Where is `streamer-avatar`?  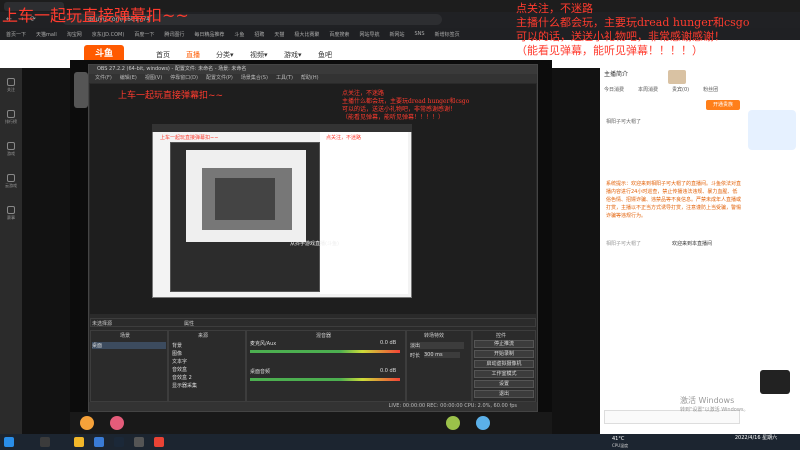 streamer-avatar is located at coordinates (677, 77).